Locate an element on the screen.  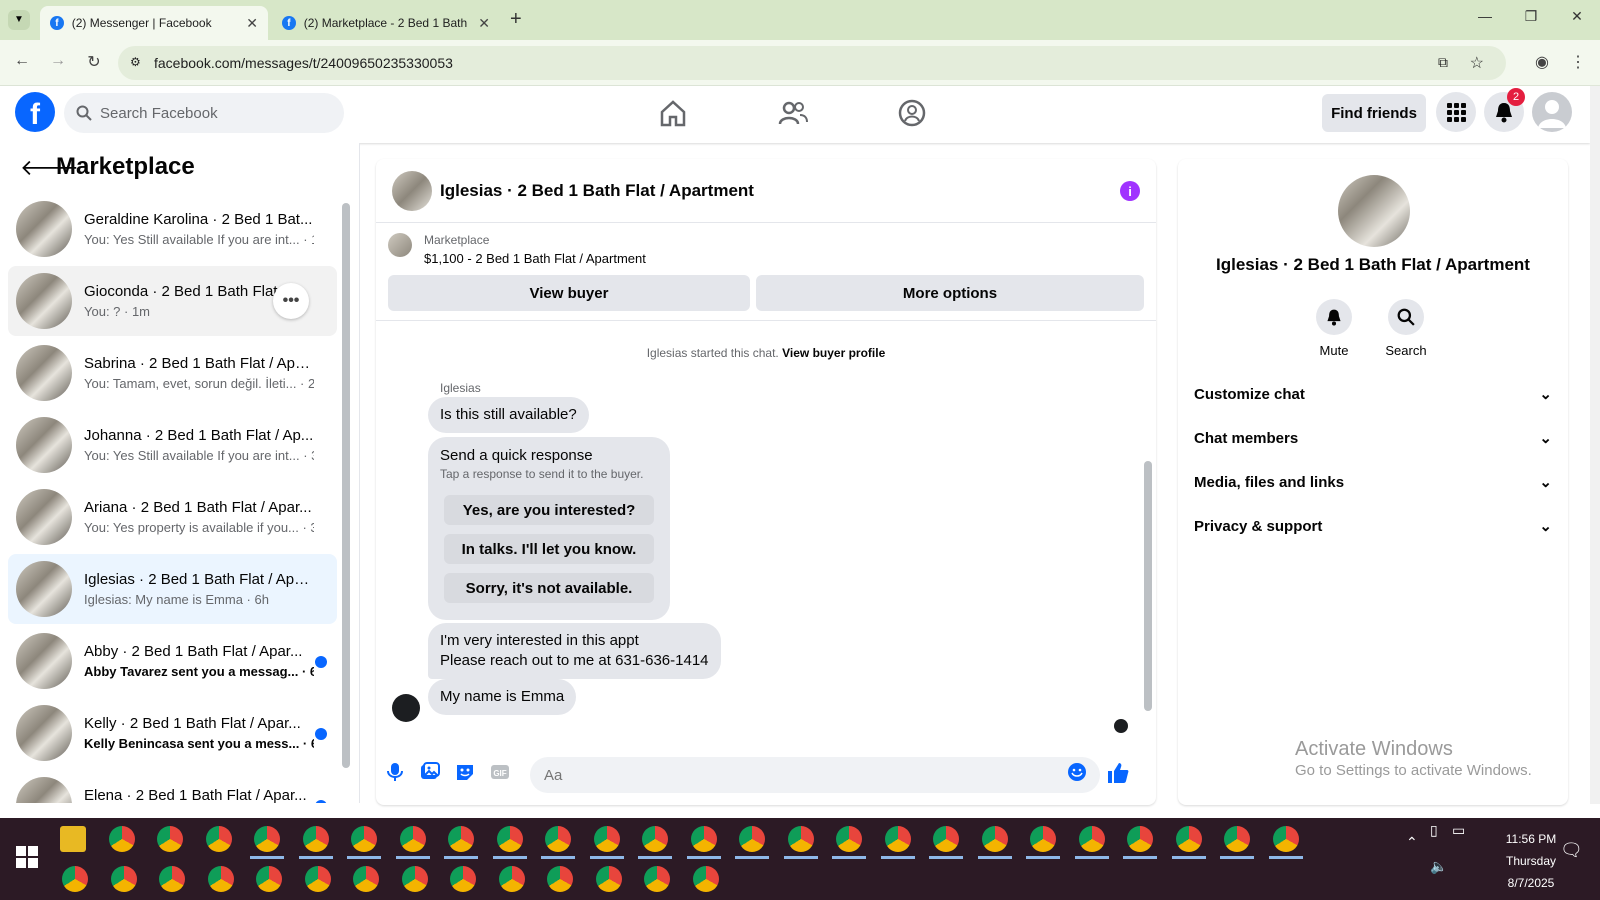
quick-response-in-talks: In talks. I'll let you know. is located at coordinates (549, 549).